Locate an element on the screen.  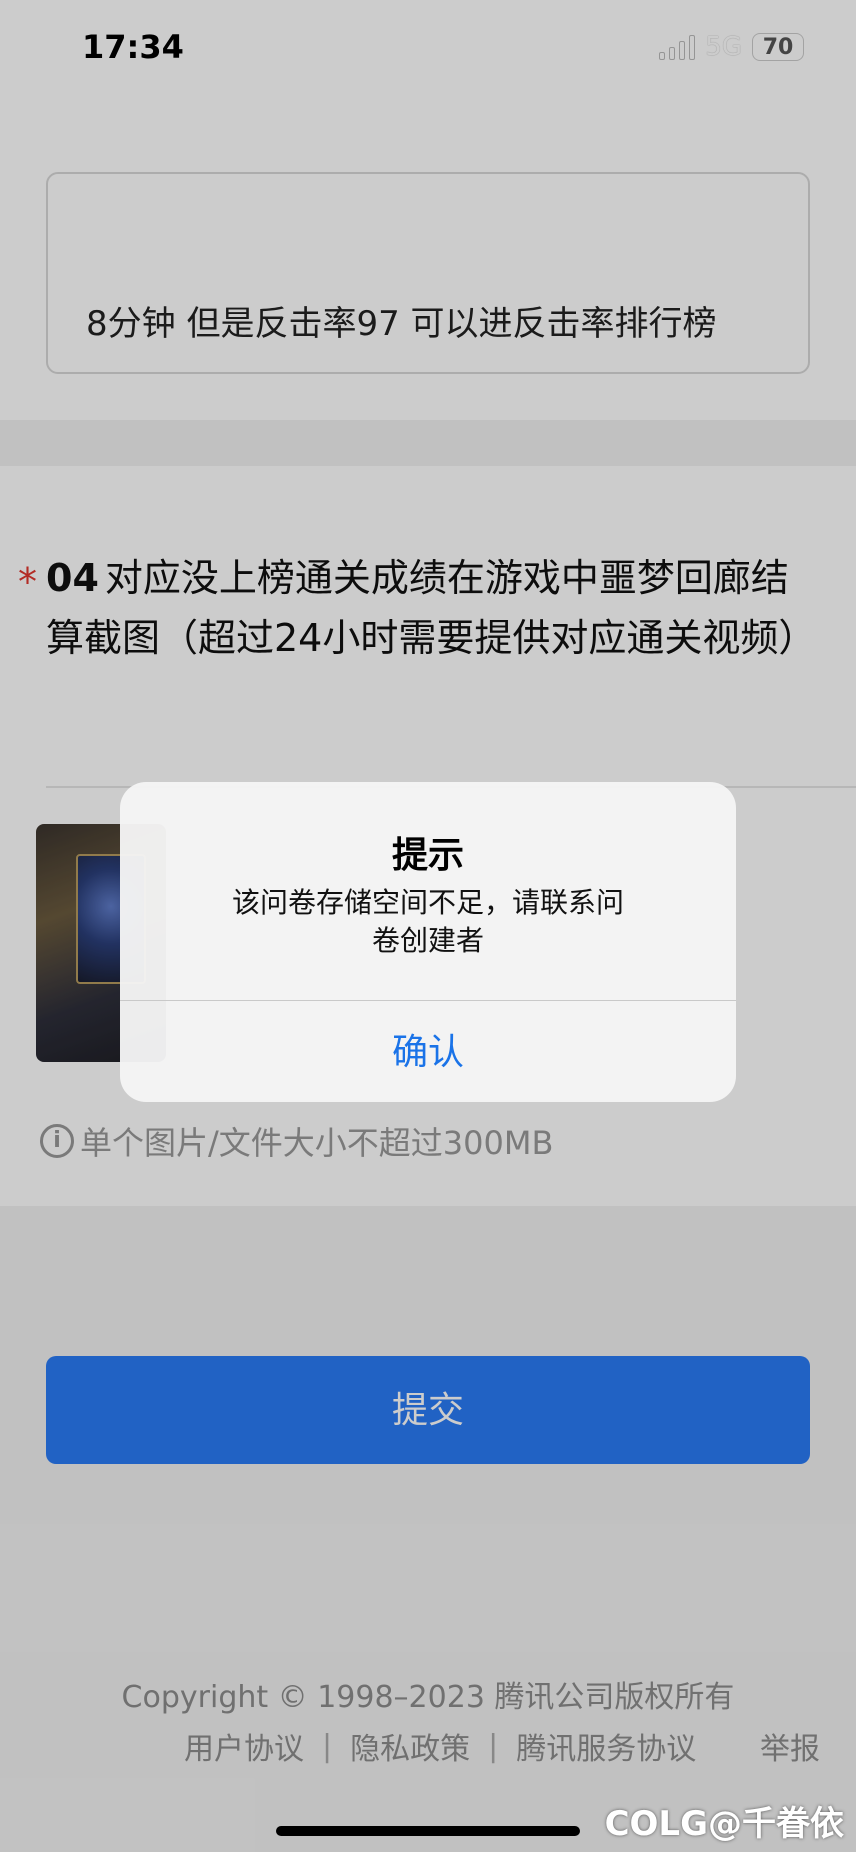
confirm-button: 确认 is located at coordinates (428, 1051).